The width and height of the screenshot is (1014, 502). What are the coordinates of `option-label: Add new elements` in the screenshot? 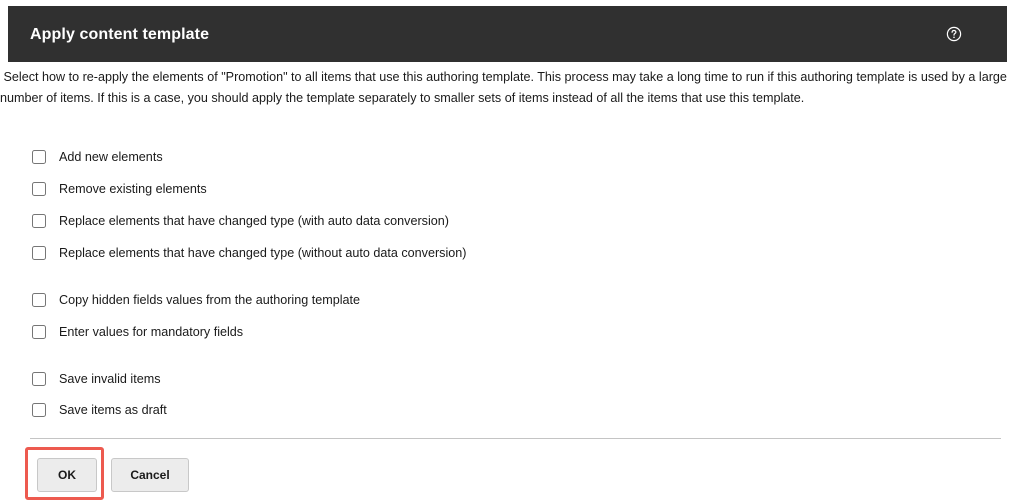 It's located at (111, 157).